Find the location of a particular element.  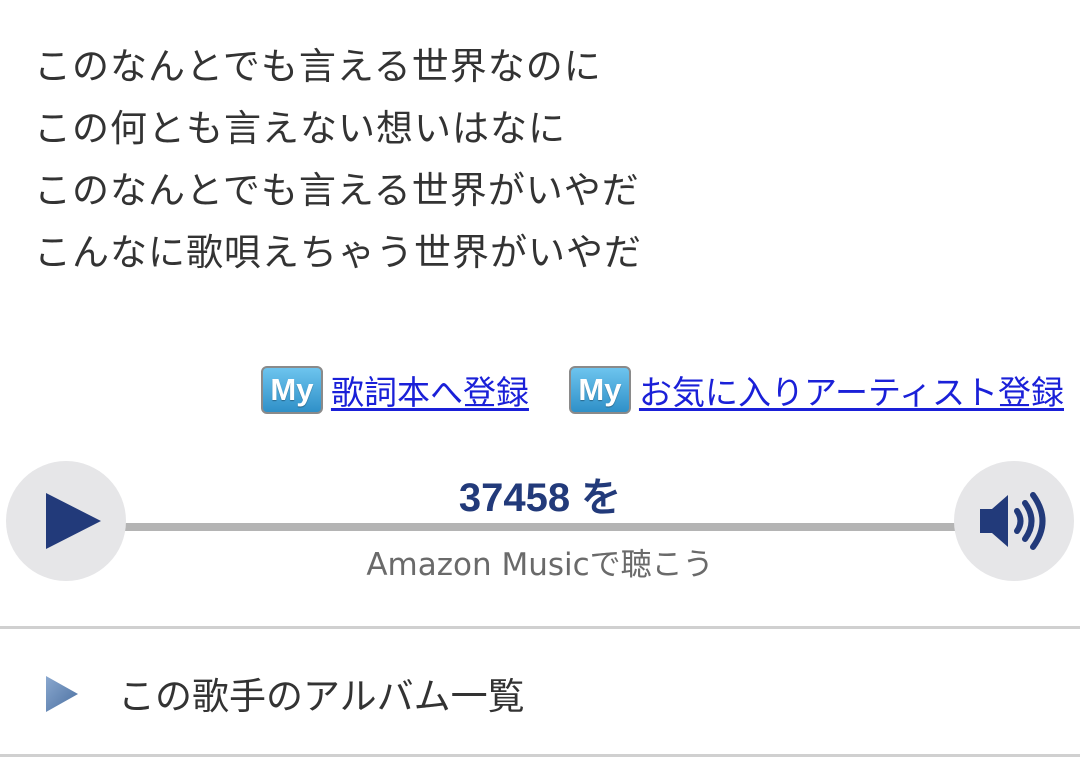

register-lyric-book-label: 歌詞本へ登録 is located at coordinates (430, 390).